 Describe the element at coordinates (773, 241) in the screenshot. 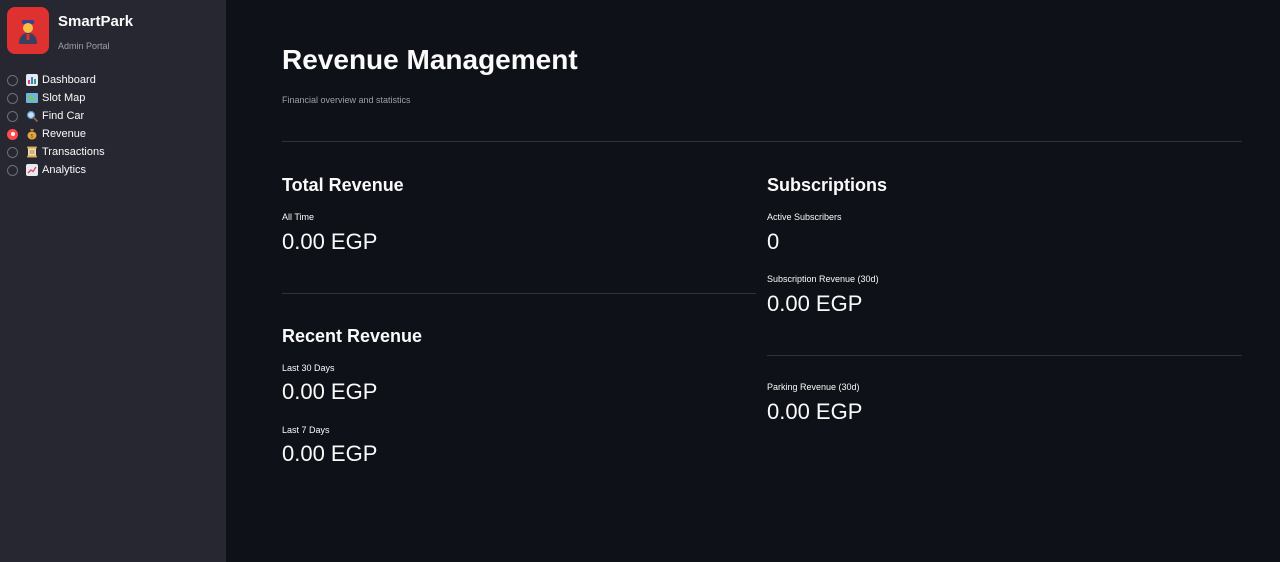

I see `active-subscribers-value: 0` at that location.